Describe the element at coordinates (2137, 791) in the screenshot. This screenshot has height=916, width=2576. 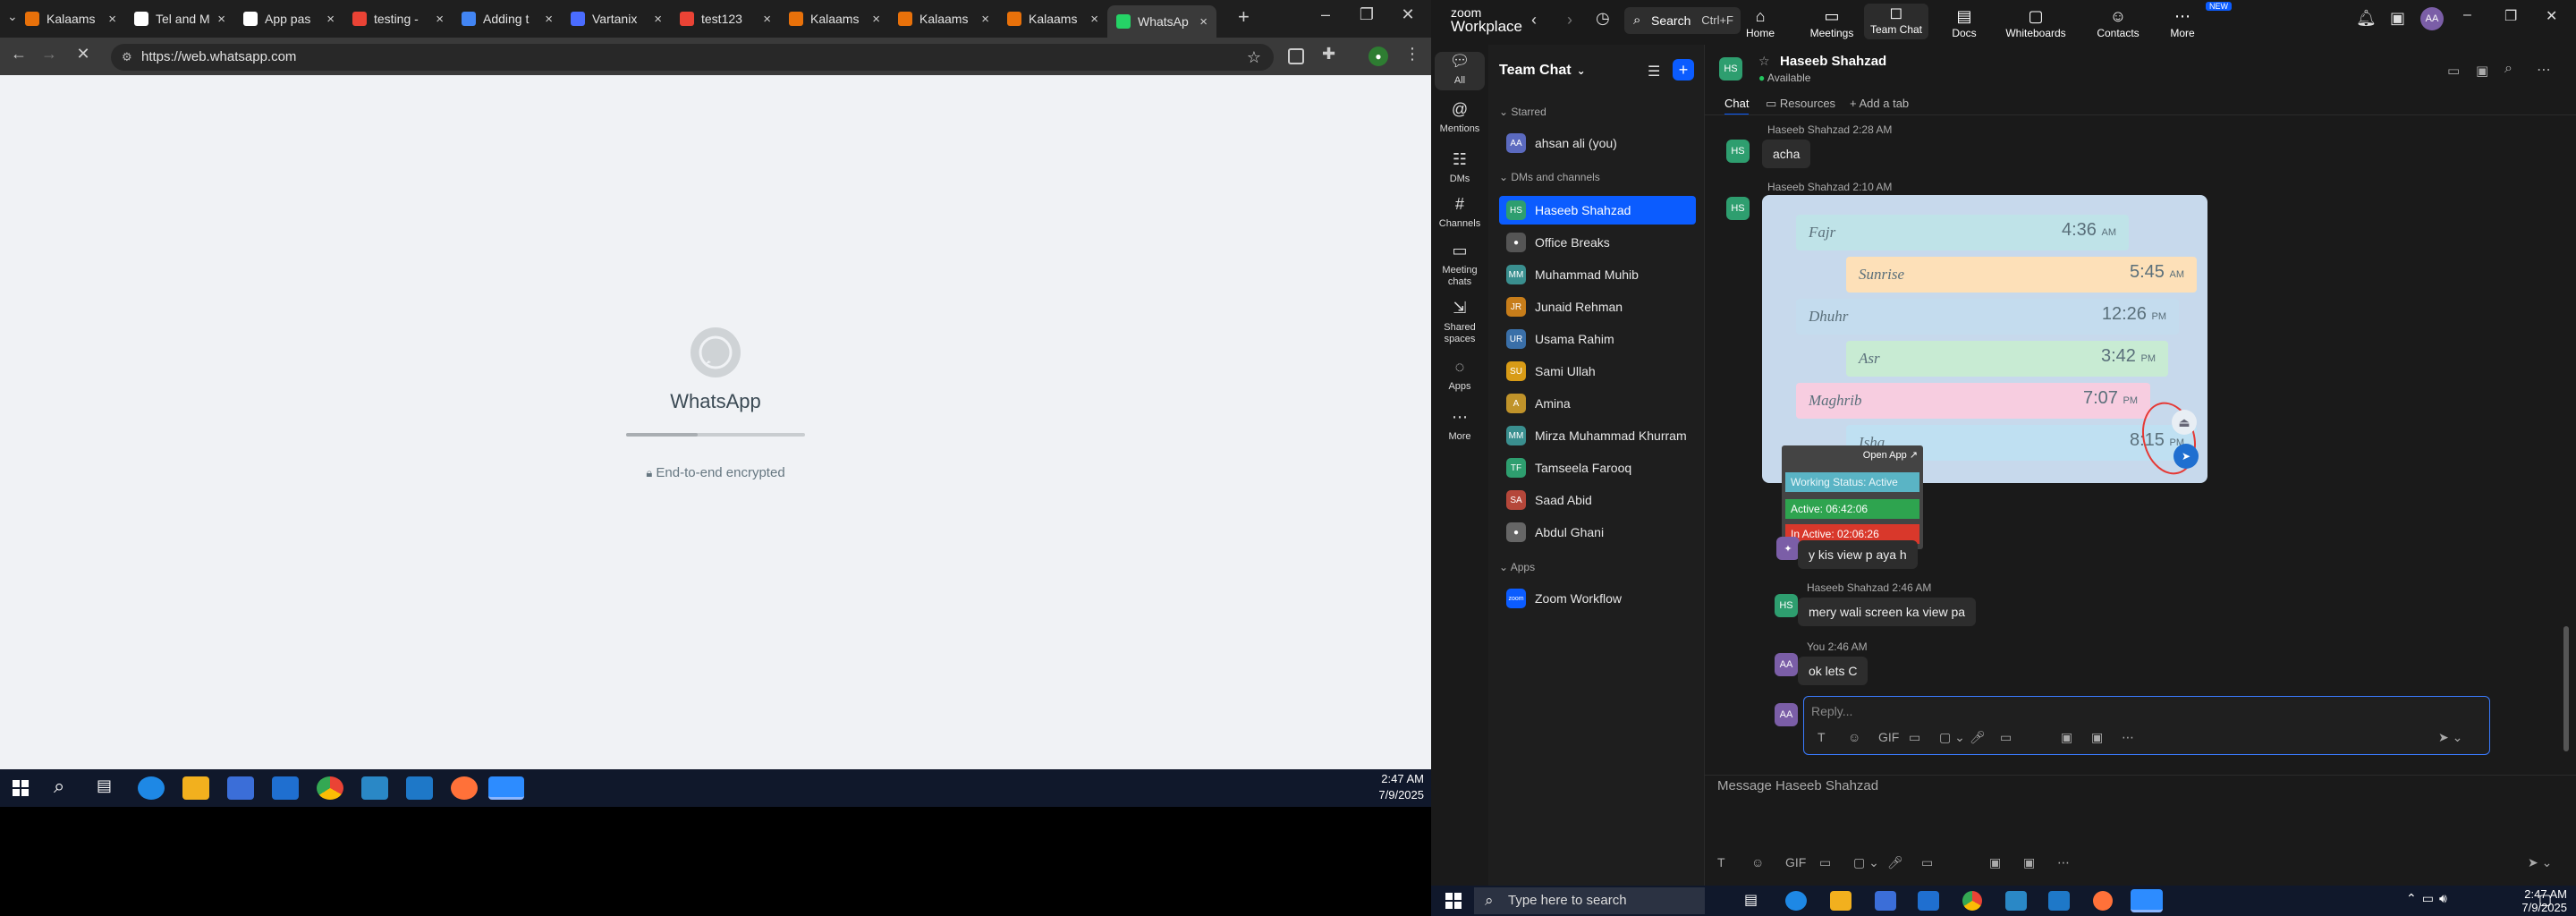
I see `compose-input: Message Haseeb Shahzad` at that location.